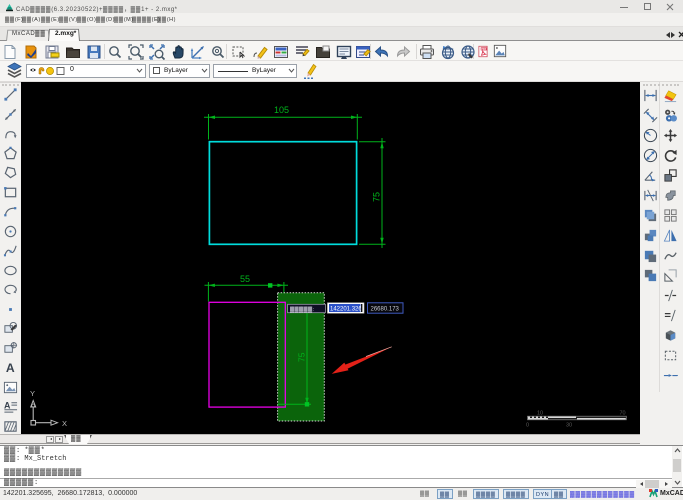 The image size is (683, 500). What do you see at coordinates (527, 426) in the screenshot?
I see `svg-text: 0` at bounding box center [527, 426].